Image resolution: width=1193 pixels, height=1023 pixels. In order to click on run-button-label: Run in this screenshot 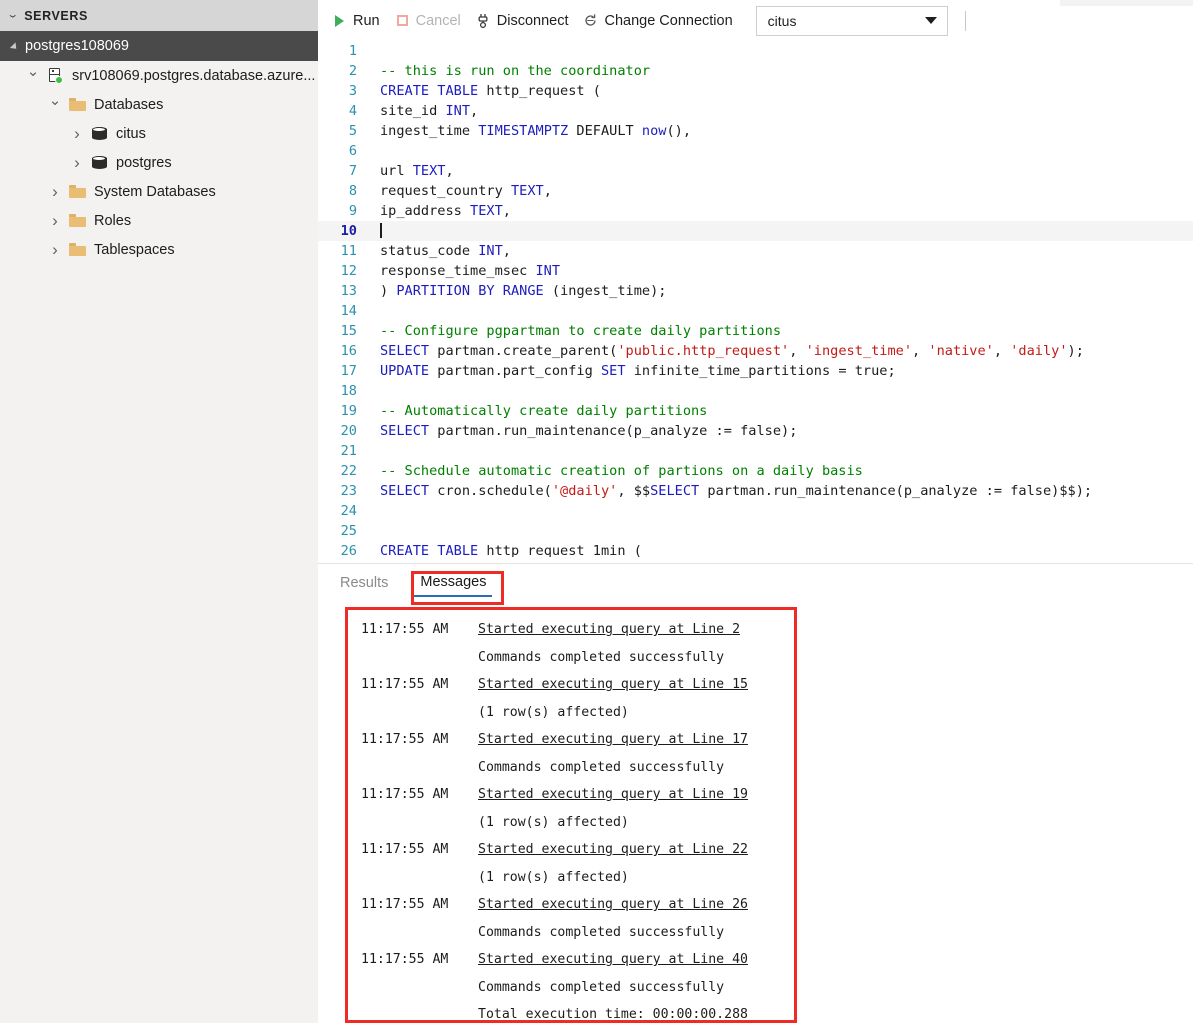, I will do `click(366, 20)`.